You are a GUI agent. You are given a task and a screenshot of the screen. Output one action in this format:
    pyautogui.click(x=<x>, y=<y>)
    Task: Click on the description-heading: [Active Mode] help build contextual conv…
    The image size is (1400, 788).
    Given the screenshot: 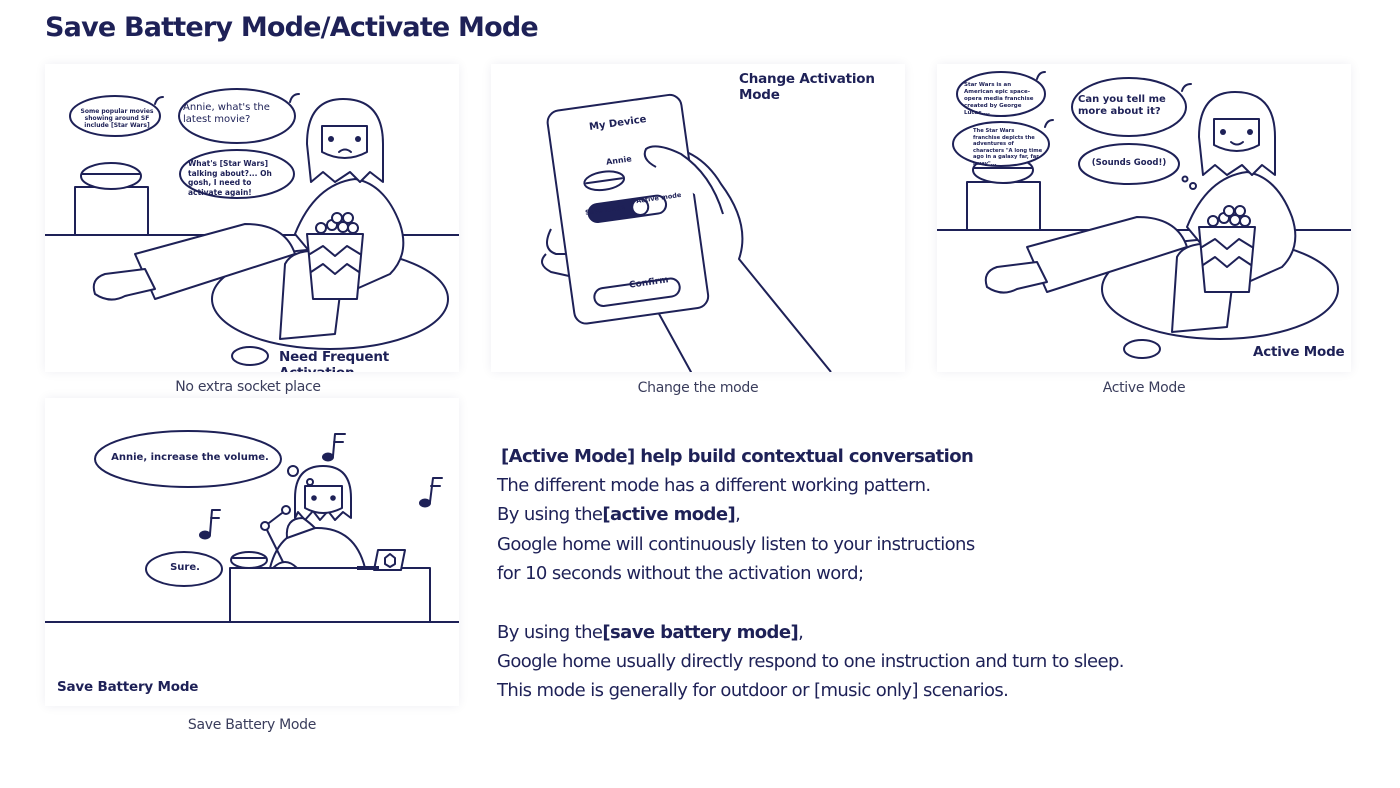 What is the action you would take?
    pyautogui.click(x=737, y=456)
    